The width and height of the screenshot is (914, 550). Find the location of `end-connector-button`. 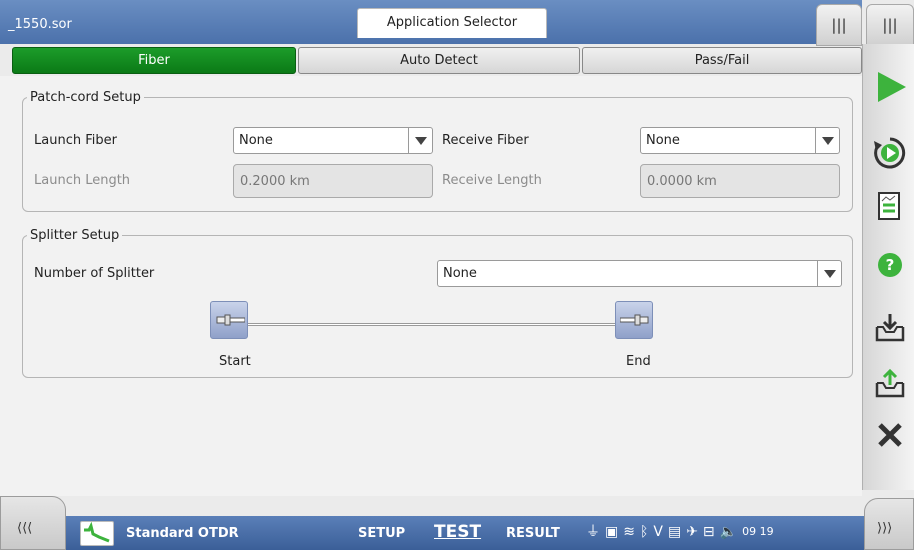

end-connector-button is located at coordinates (634, 320).